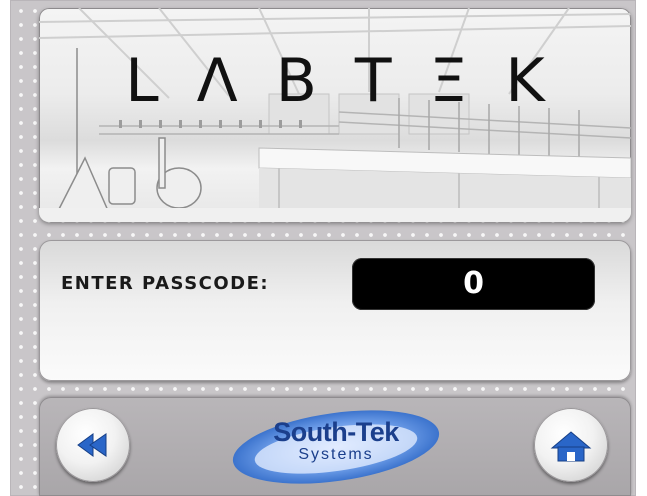 The width and height of the screenshot is (647, 496). I want to click on passcode-input: 0, so click(473, 284).